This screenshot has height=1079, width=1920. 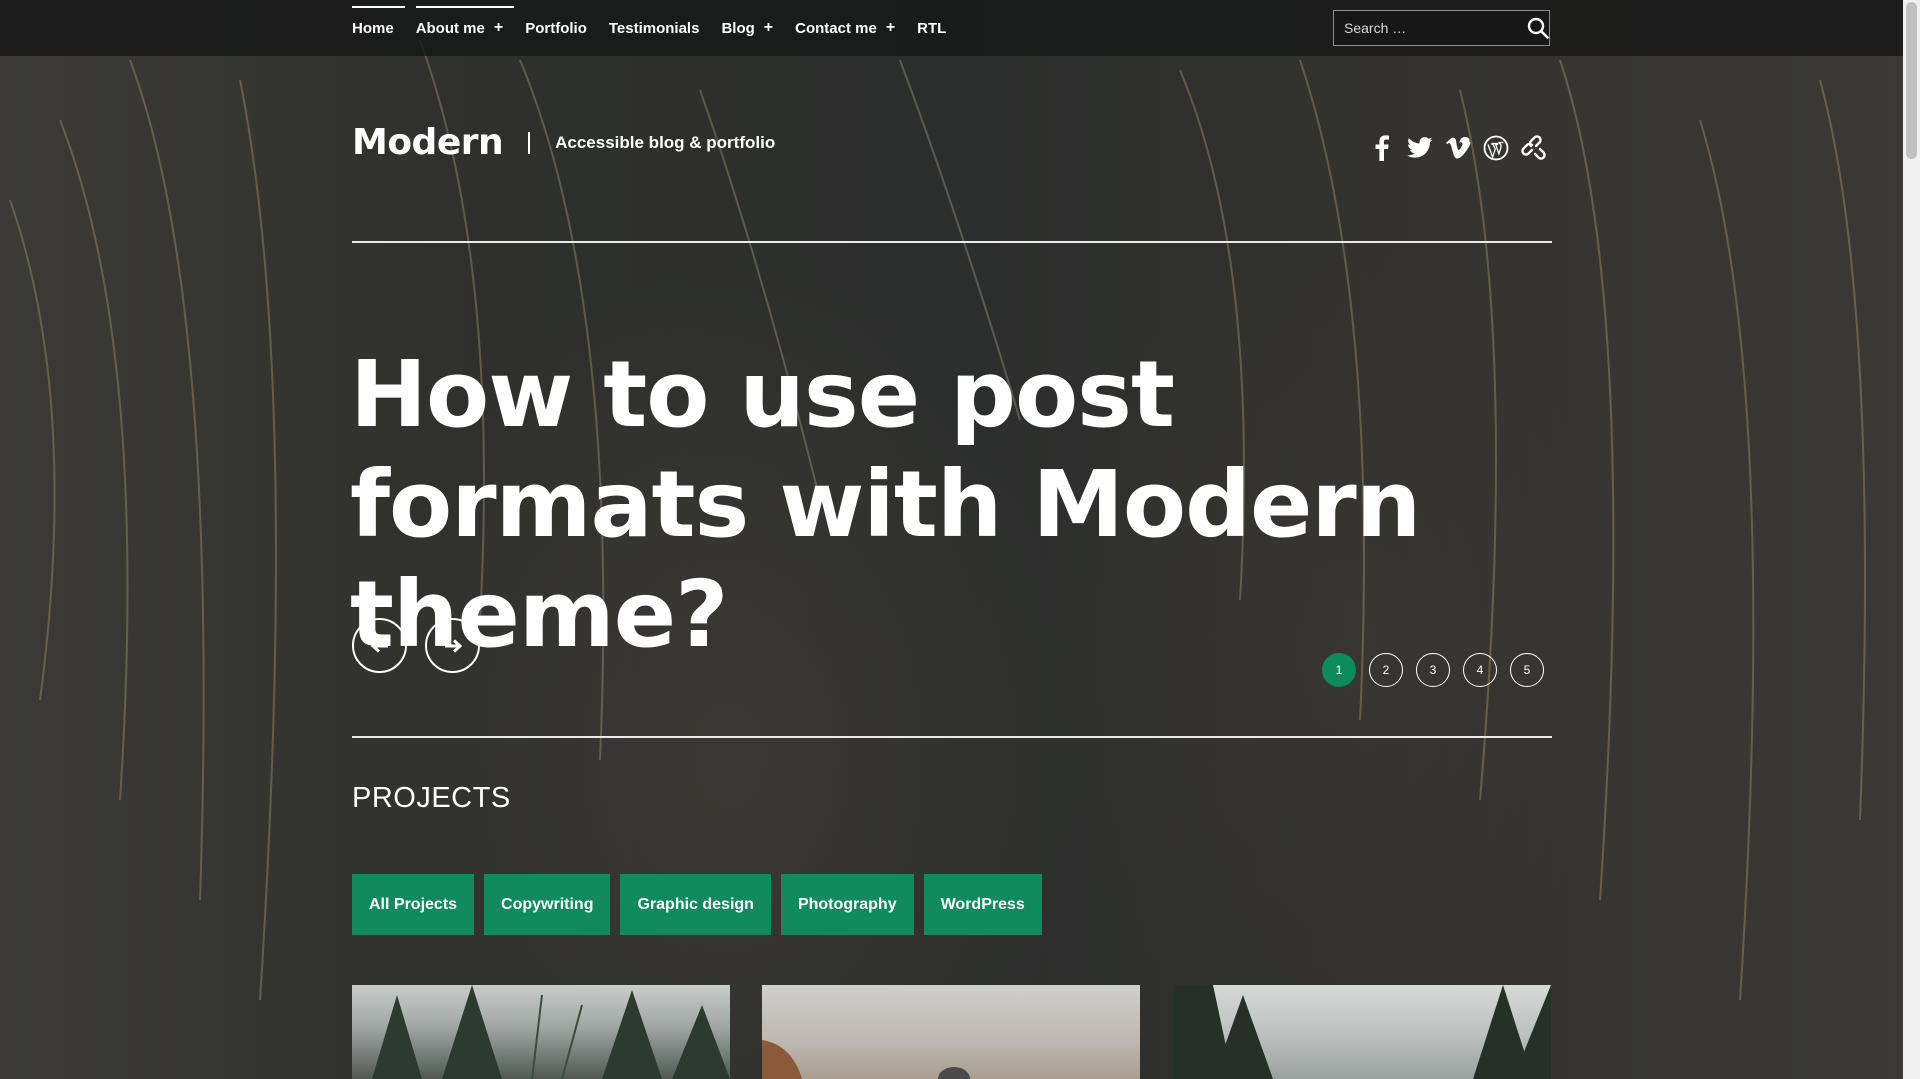 I want to click on nav-item-portfolio: Portfolio, so click(x=556, y=28).